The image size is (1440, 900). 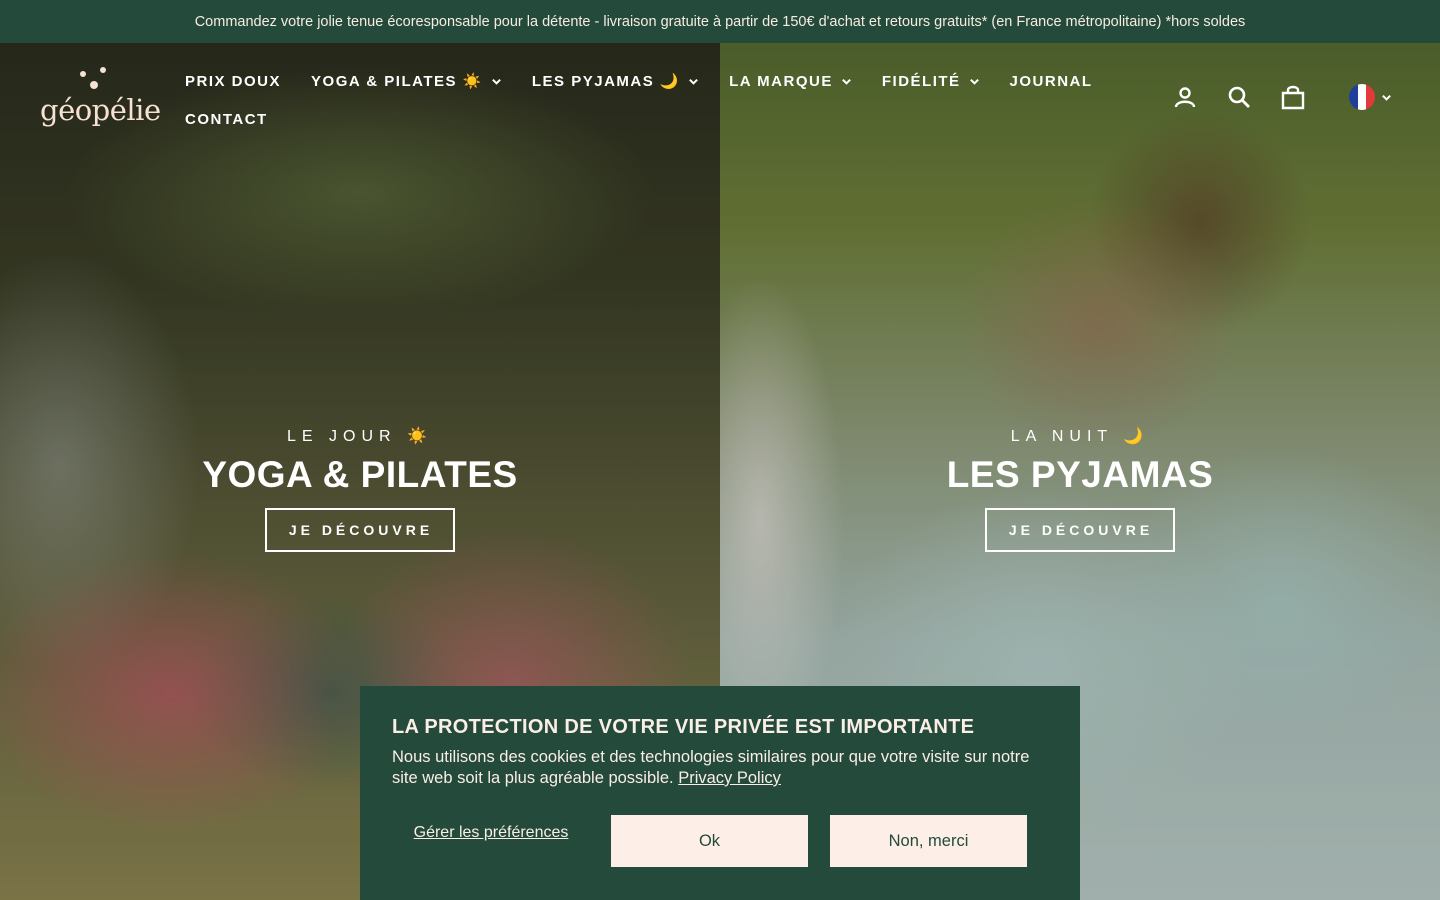 What do you see at coordinates (729, 778) in the screenshot?
I see `privacy-policy-link: Privacy Policy` at bounding box center [729, 778].